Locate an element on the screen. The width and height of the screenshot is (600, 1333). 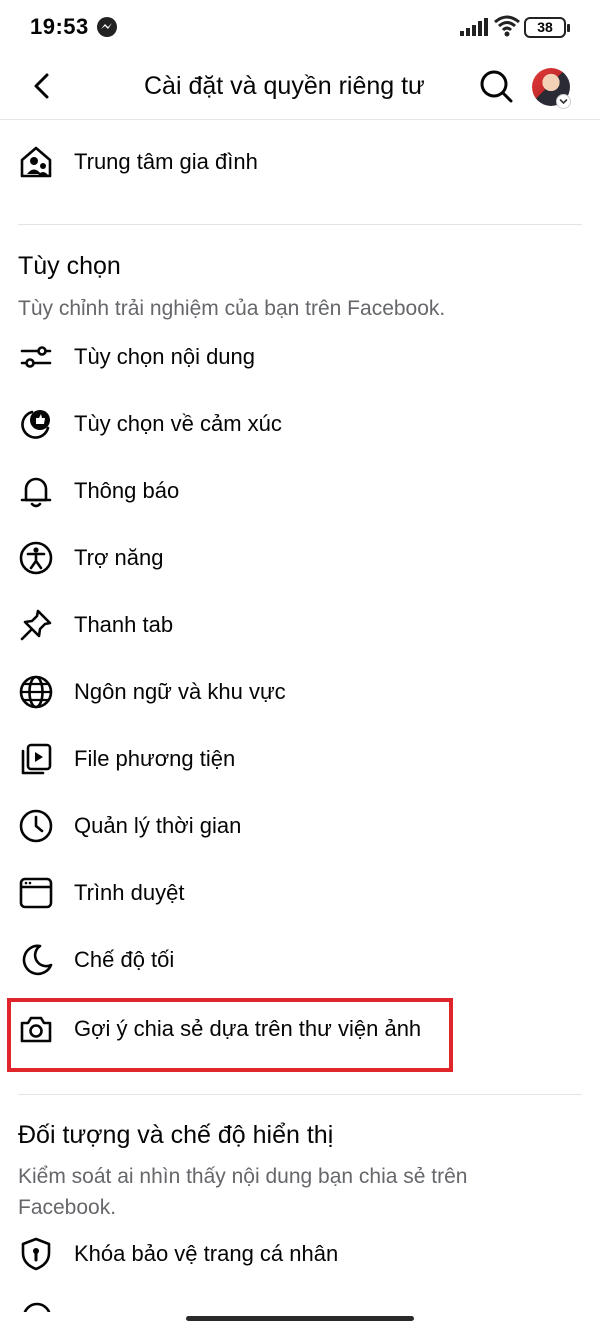
app-header: Cài đặt và quyền riêng tư is located at coordinates (300, 88).